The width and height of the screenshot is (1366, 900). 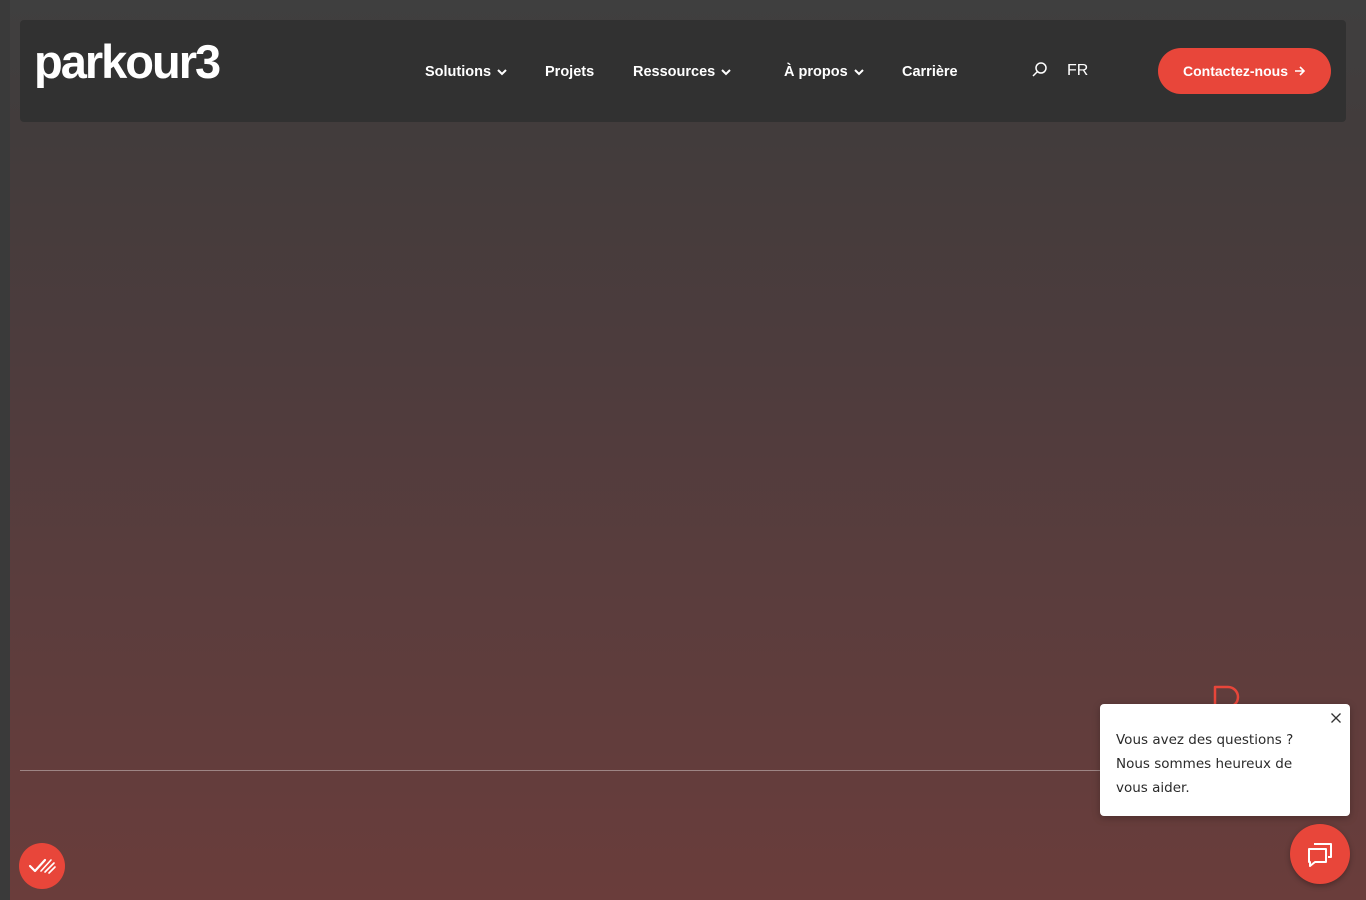 I want to click on cookie-consent-button, so click(x=42, y=866).